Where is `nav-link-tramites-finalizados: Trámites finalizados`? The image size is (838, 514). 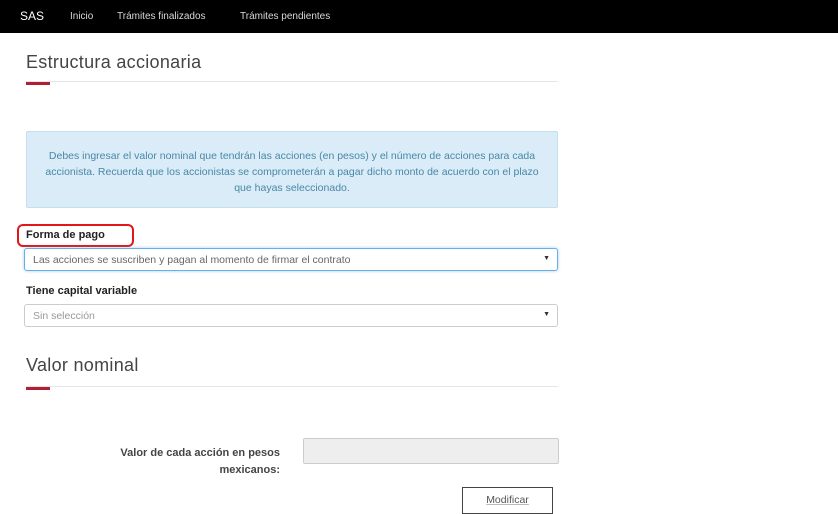 nav-link-tramites-finalizados: Trámites finalizados is located at coordinates (161, 16).